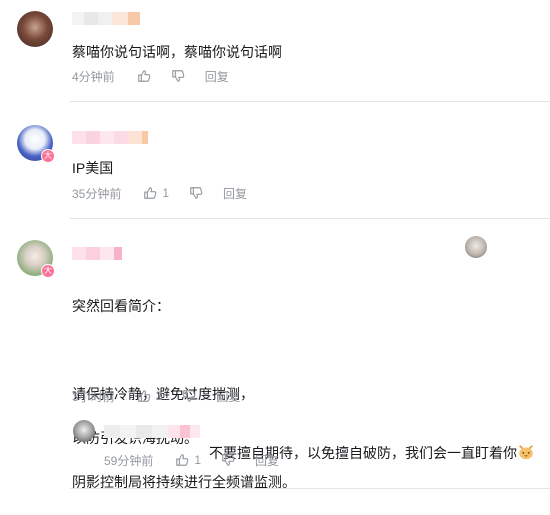  What do you see at coordinates (184, 350) in the screenshot?
I see `comment-line` at bounding box center [184, 350].